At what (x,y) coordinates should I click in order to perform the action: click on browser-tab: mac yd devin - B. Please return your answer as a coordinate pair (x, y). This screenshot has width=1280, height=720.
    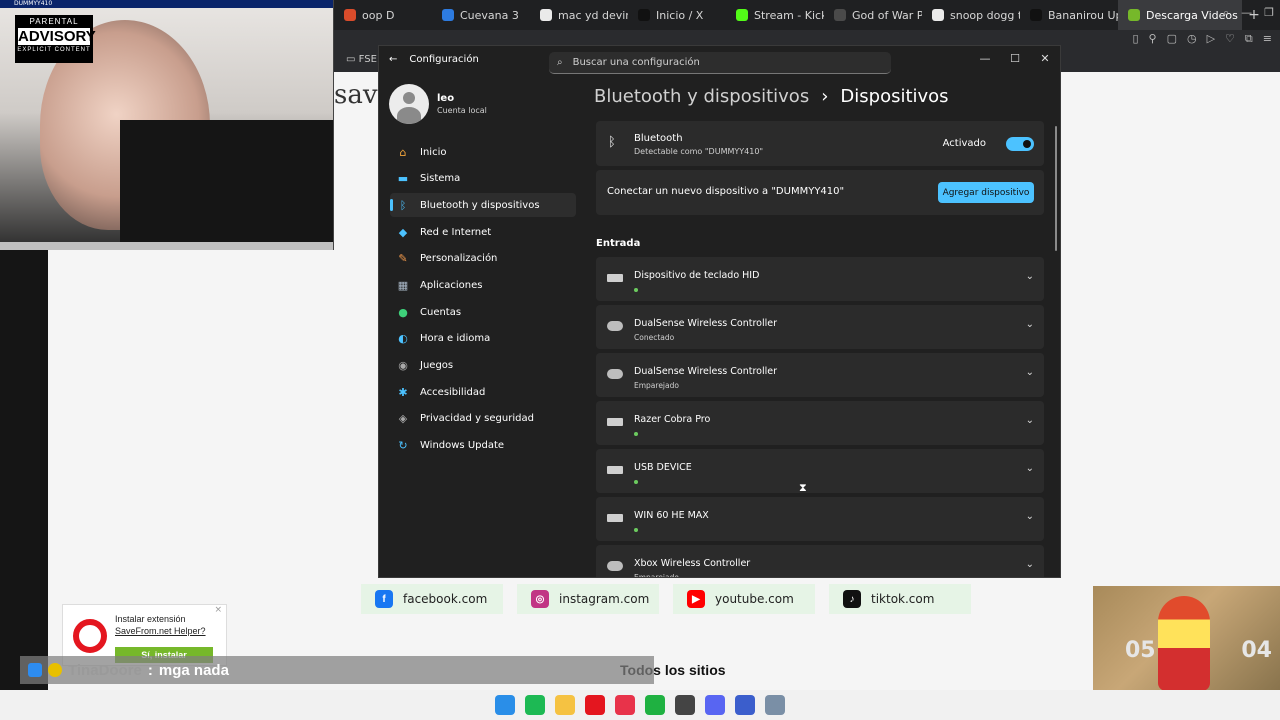
    Looking at the image, I should click on (579, 15).